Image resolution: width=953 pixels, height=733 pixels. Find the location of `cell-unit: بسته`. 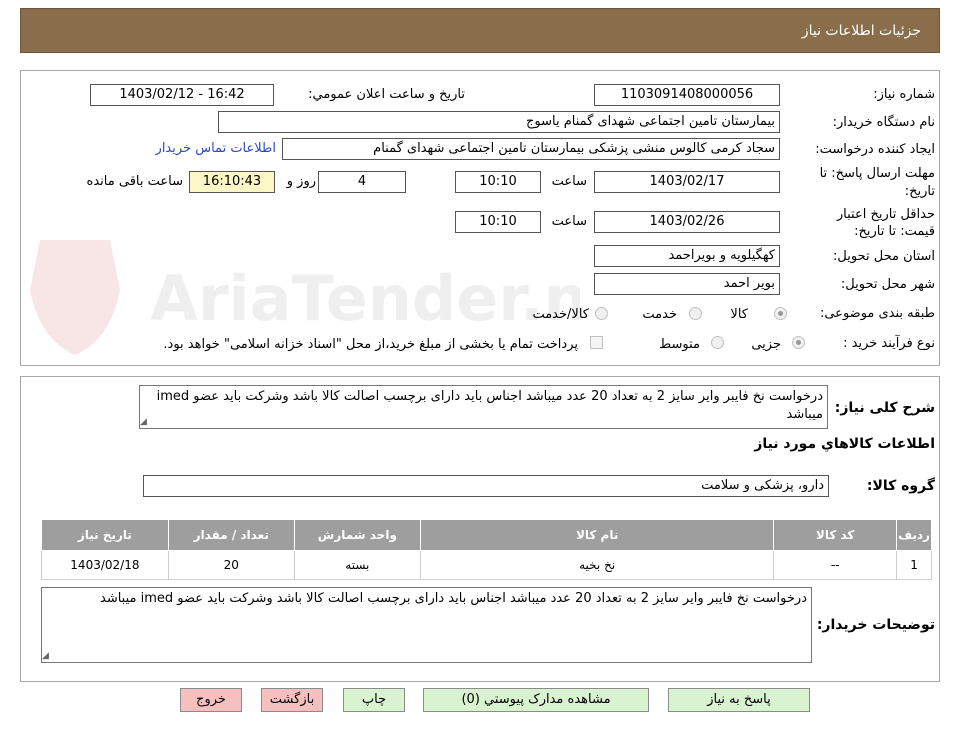

cell-unit: بسته is located at coordinates (357, 565).